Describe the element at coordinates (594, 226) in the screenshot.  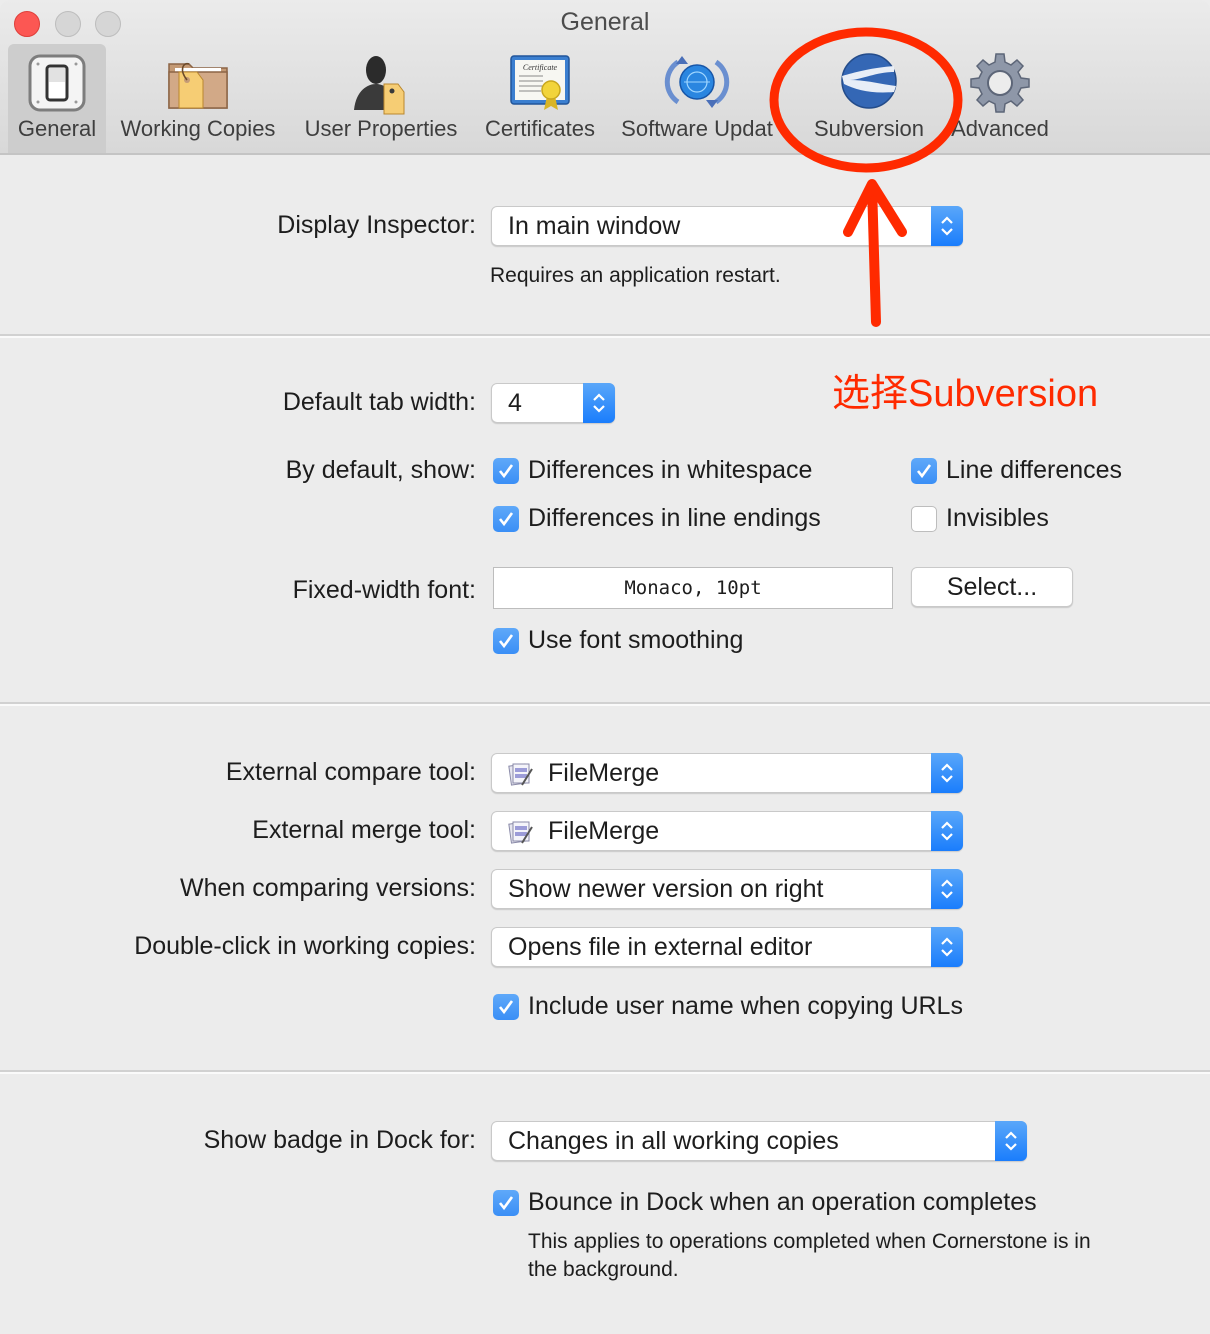
I see `popup-value: In main window` at that location.